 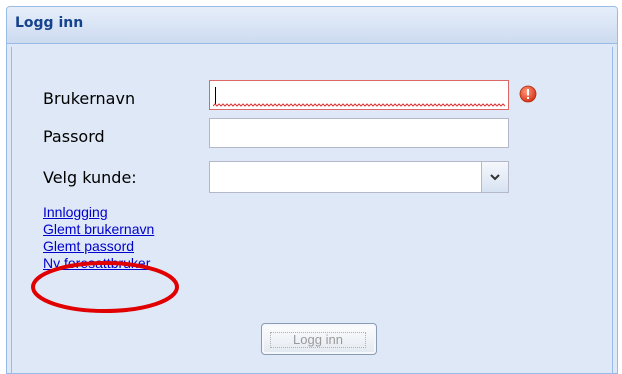 What do you see at coordinates (98, 246) in the screenshot?
I see `forgot-password-link: Glemt passord` at bounding box center [98, 246].